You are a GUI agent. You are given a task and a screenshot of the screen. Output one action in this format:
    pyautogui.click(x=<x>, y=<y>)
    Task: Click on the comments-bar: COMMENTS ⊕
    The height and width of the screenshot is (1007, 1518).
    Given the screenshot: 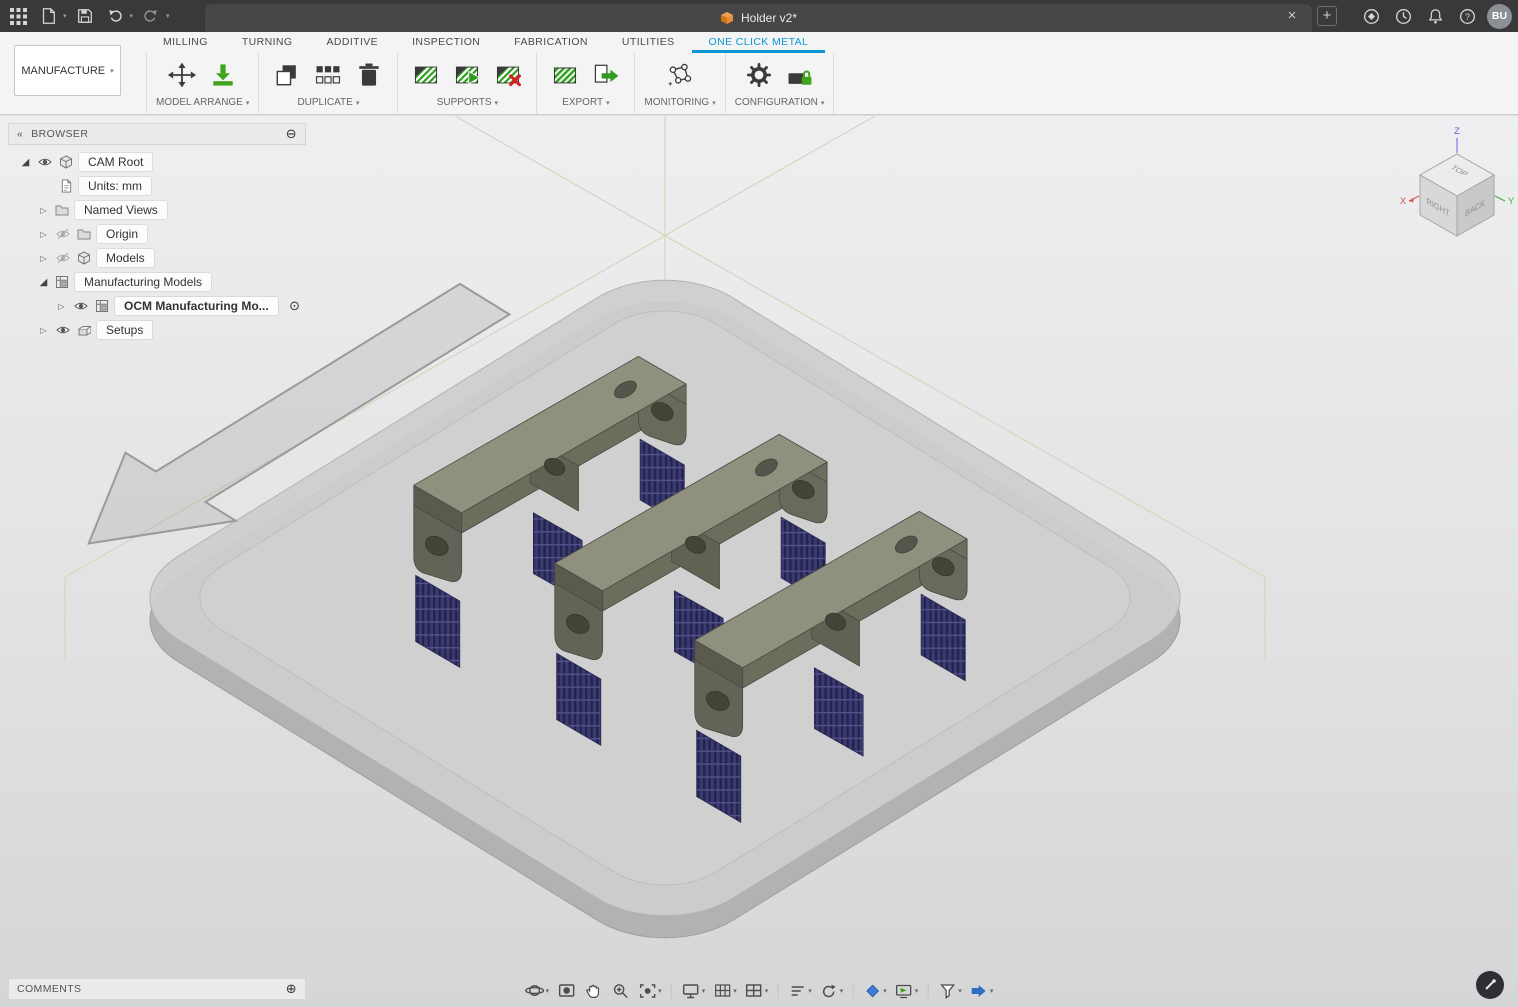 What is the action you would take?
    pyautogui.click(x=157, y=989)
    